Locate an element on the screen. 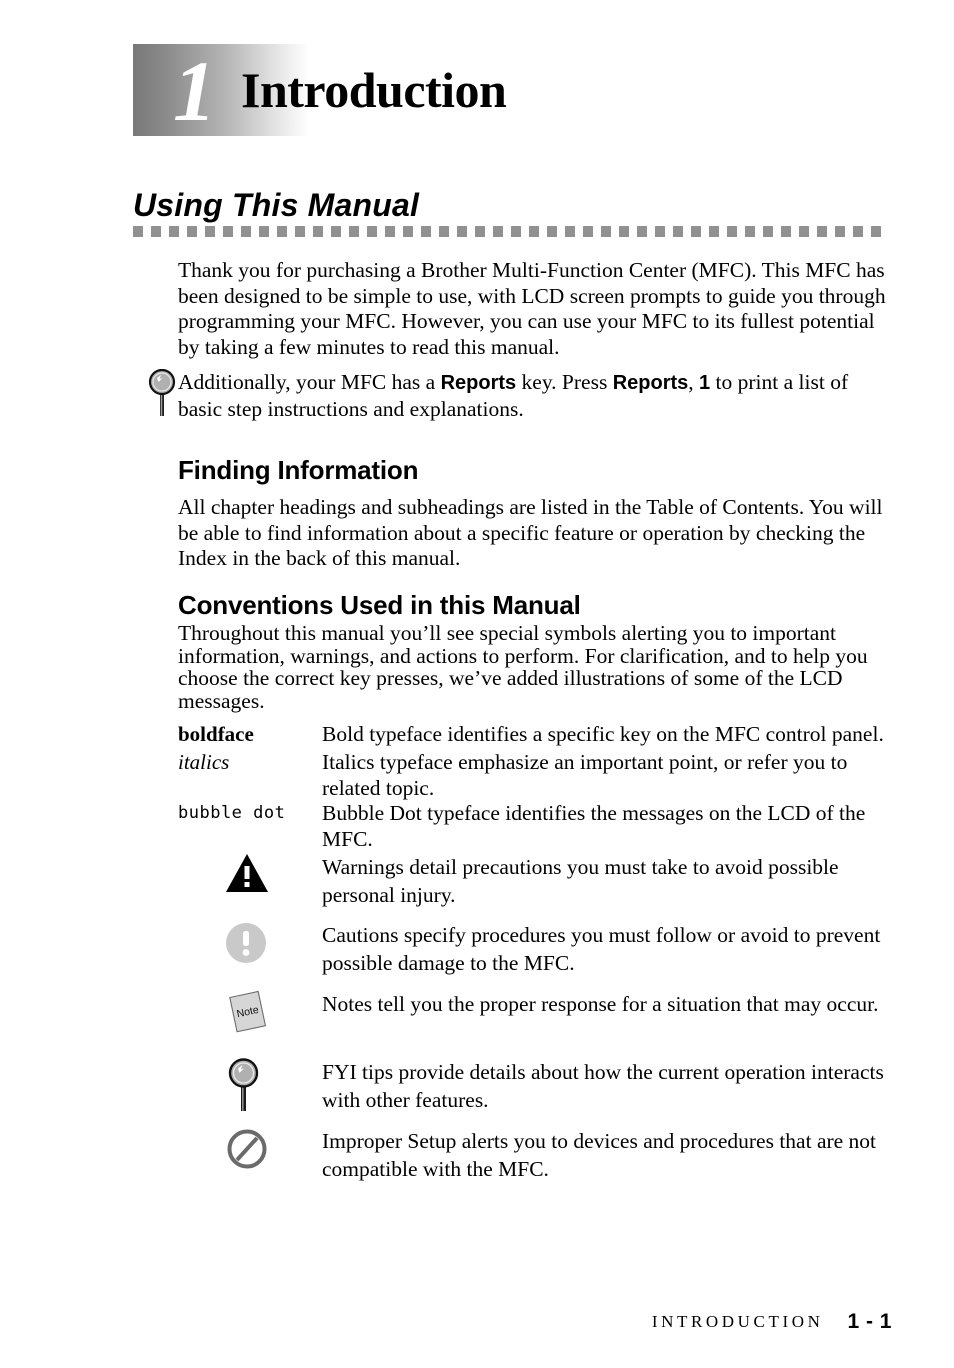  chapter-number: 1 is located at coordinates (194, 91).